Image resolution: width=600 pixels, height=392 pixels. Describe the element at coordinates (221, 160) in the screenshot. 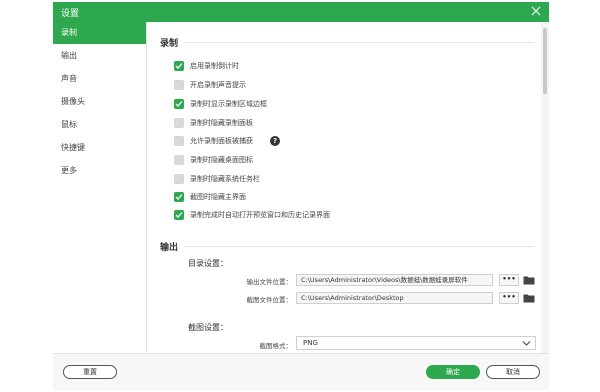

I see `option-label: 录制时隐藏桌面图标` at that location.